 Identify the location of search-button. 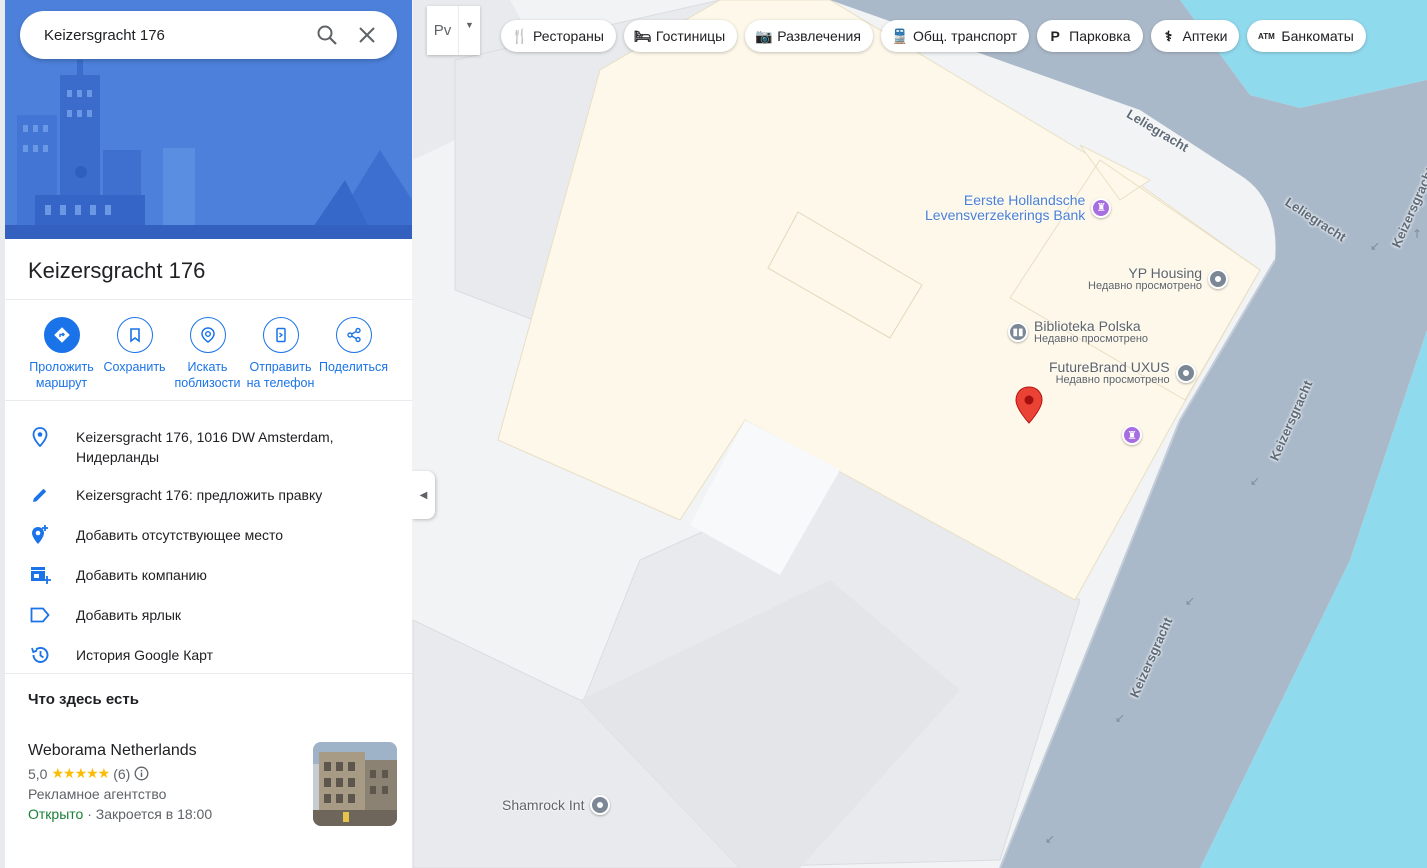
(327, 35).